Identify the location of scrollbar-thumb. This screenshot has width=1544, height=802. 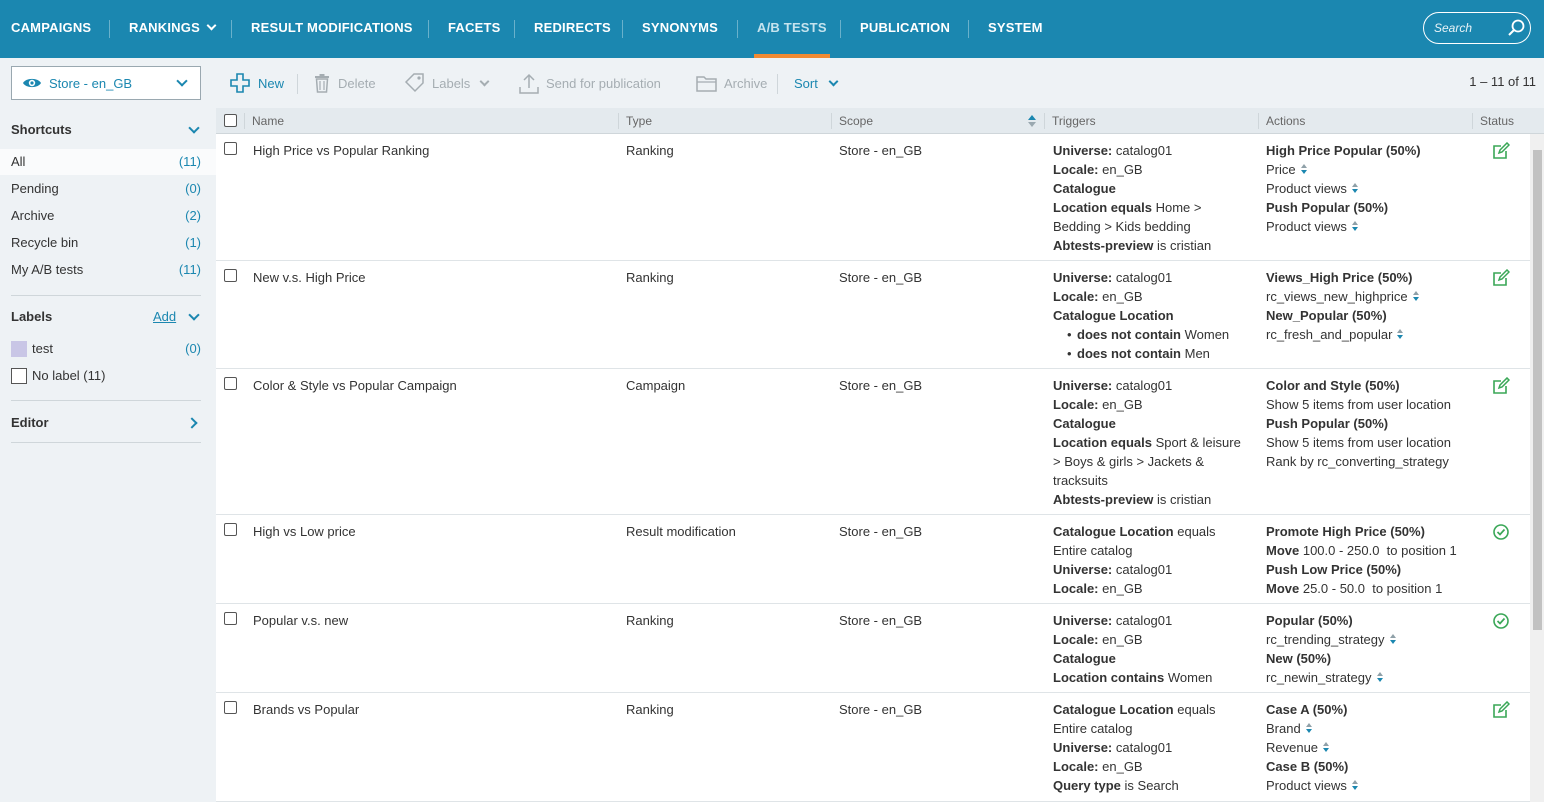
(1537, 390).